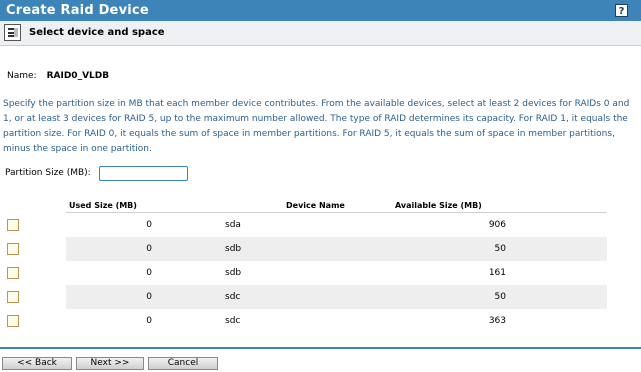 The height and width of the screenshot is (372, 641). What do you see at coordinates (97, 32) in the screenshot?
I see `section-title: Select device and space` at bounding box center [97, 32].